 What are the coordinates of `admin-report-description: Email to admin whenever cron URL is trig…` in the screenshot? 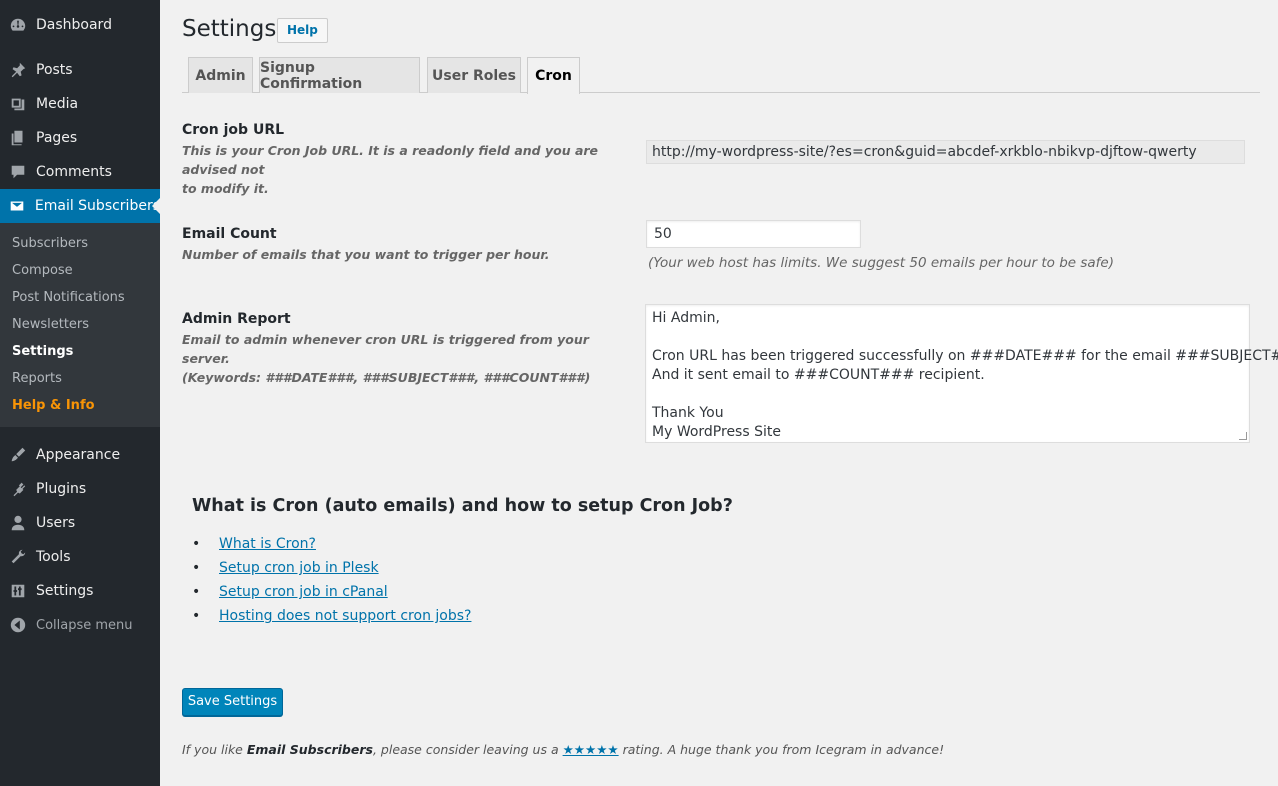 It's located at (402, 358).